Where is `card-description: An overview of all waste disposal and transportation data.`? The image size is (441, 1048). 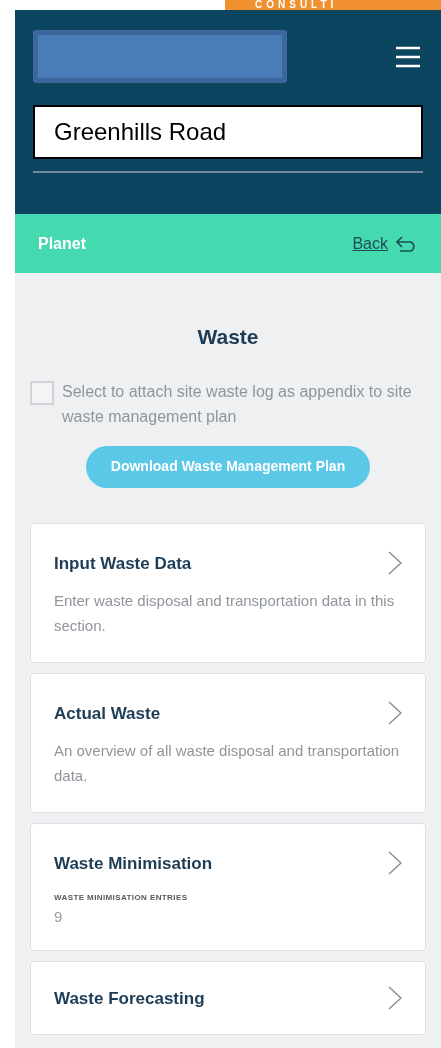
card-description: An overview of all waste disposal and transportation data. is located at coordinates (227, 763).